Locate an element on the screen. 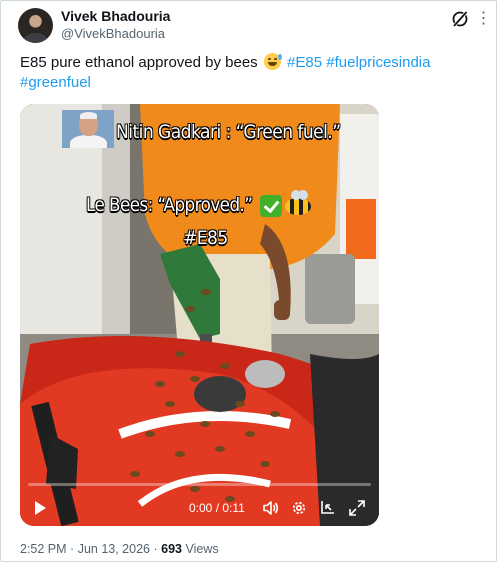 This screenshot has width=497, height=562. pip-icon is located at coordinates (328, 508).